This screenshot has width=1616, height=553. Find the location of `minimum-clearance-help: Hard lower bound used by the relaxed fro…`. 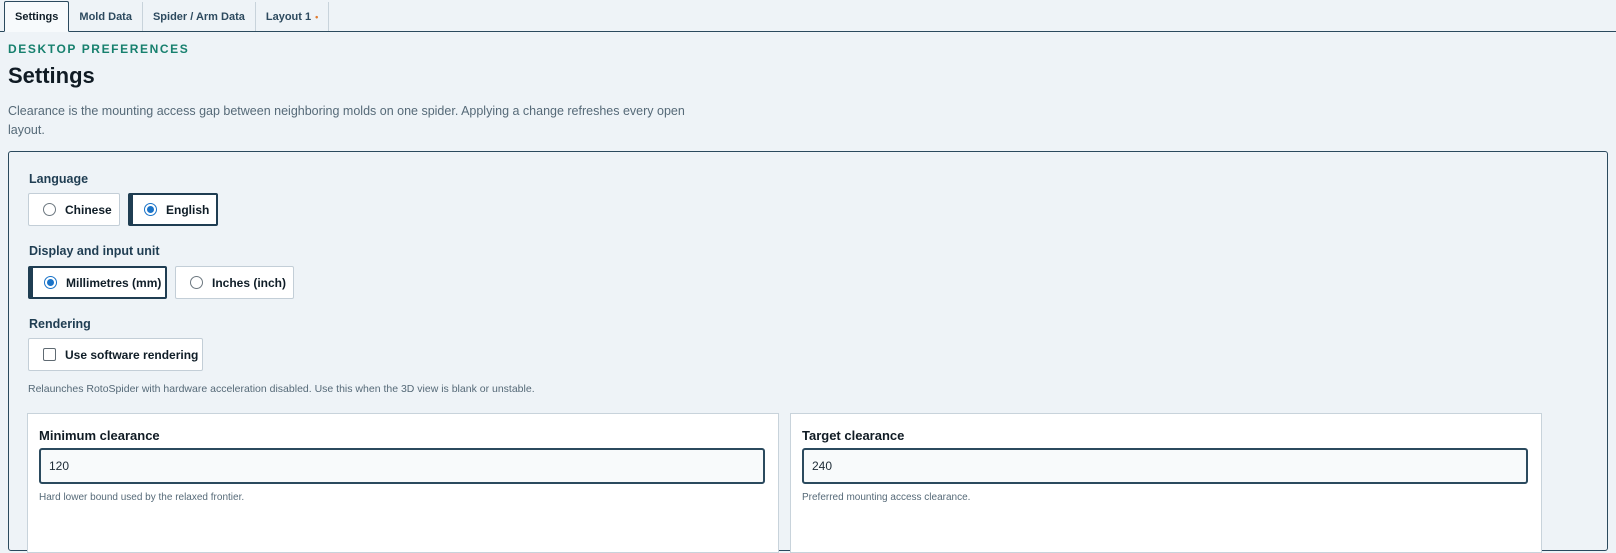

minimum-clearance-help: Hard lower bound used by the relaxed fro… is located at coordinates (142, 497).